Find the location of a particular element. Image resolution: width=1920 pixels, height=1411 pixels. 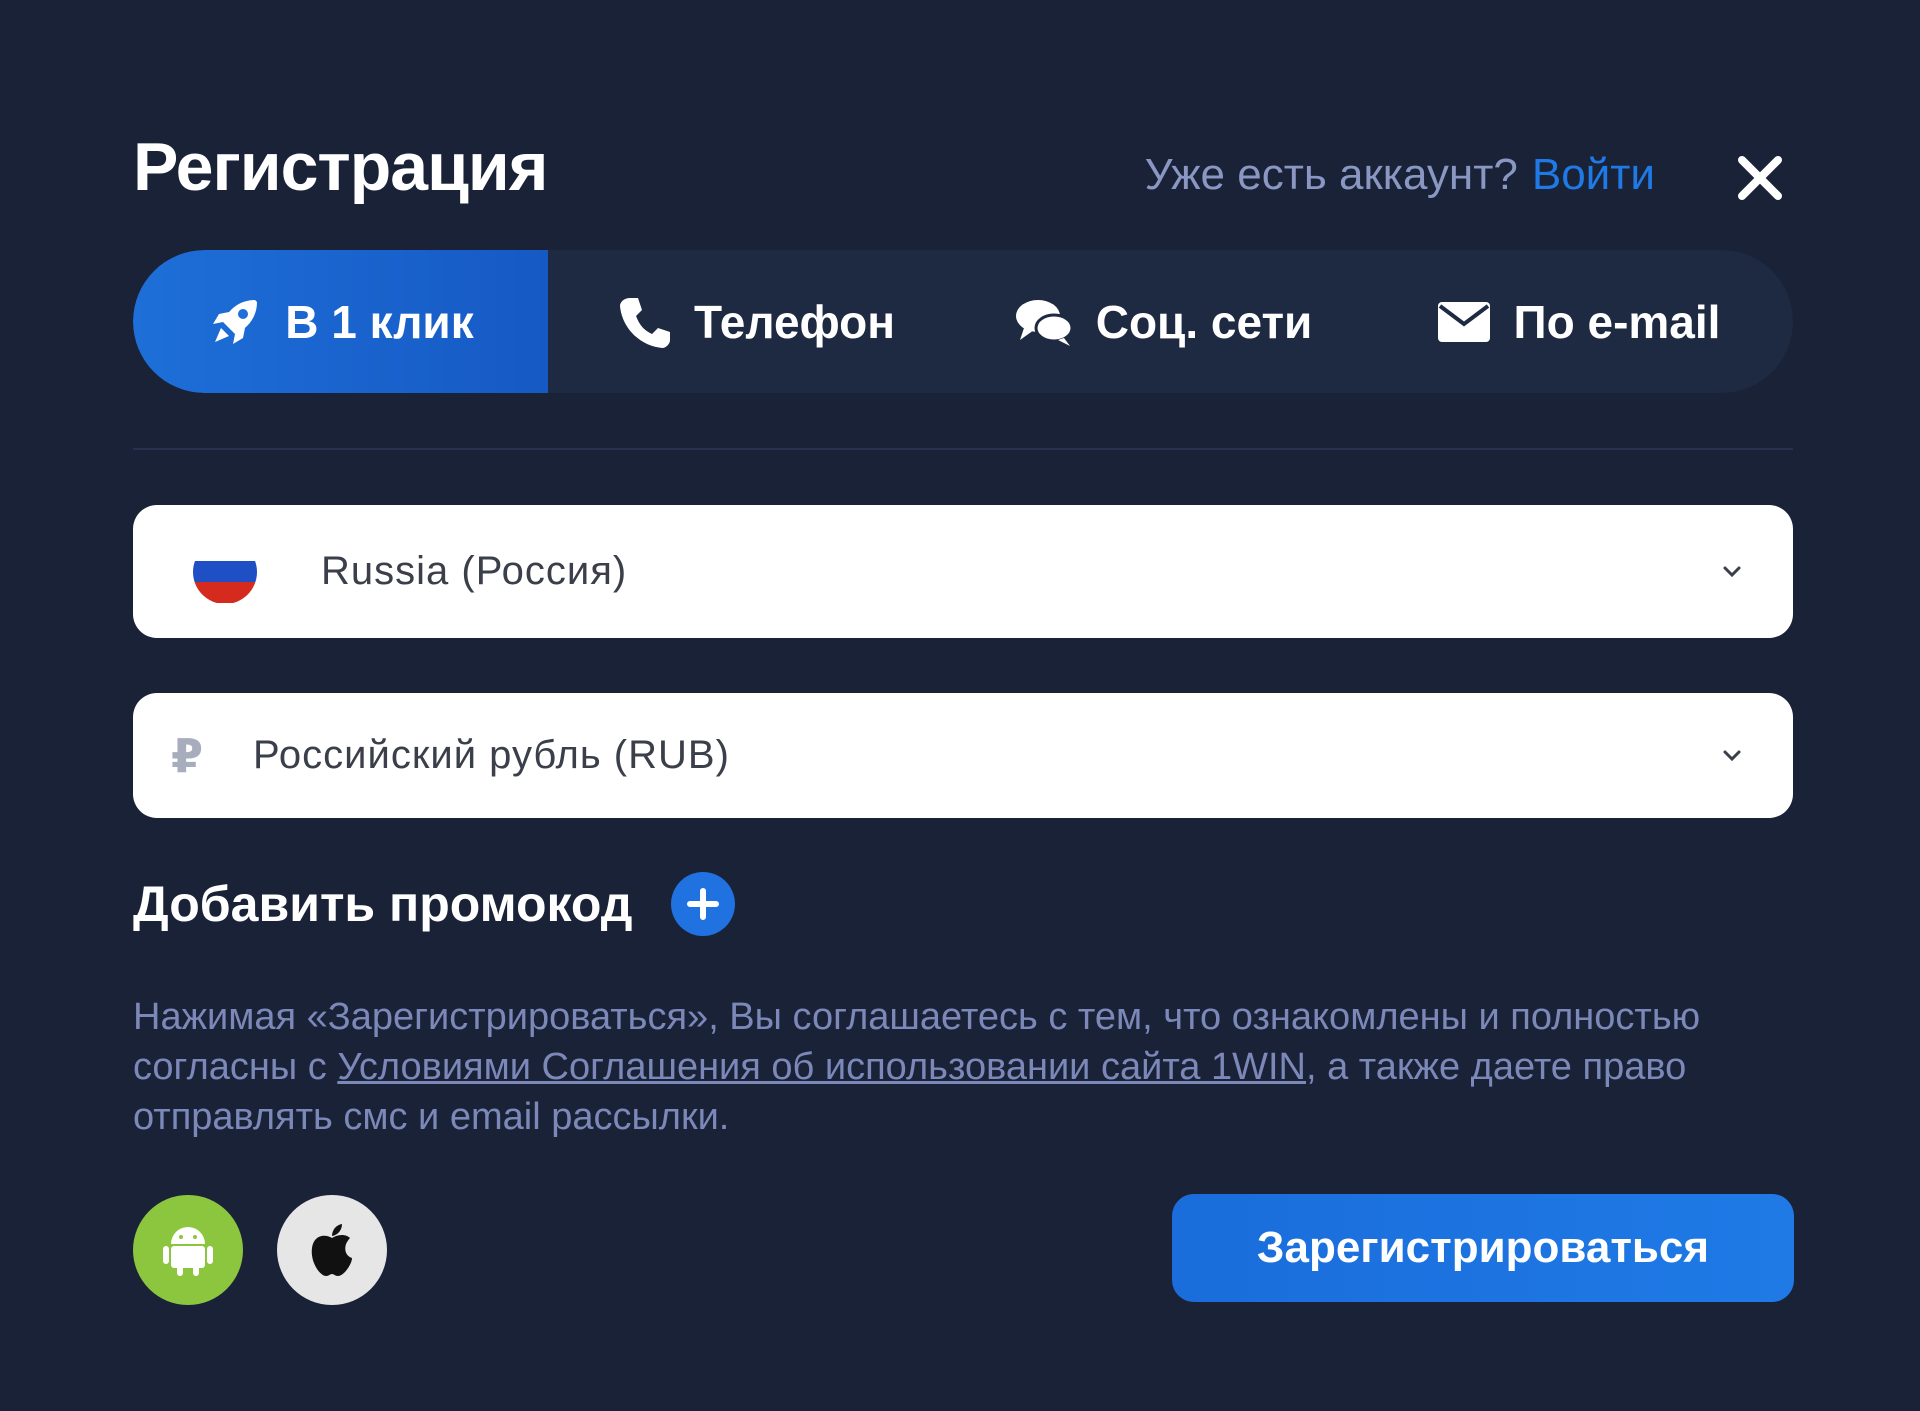

close-icon is located at coordinates (1760, 178).